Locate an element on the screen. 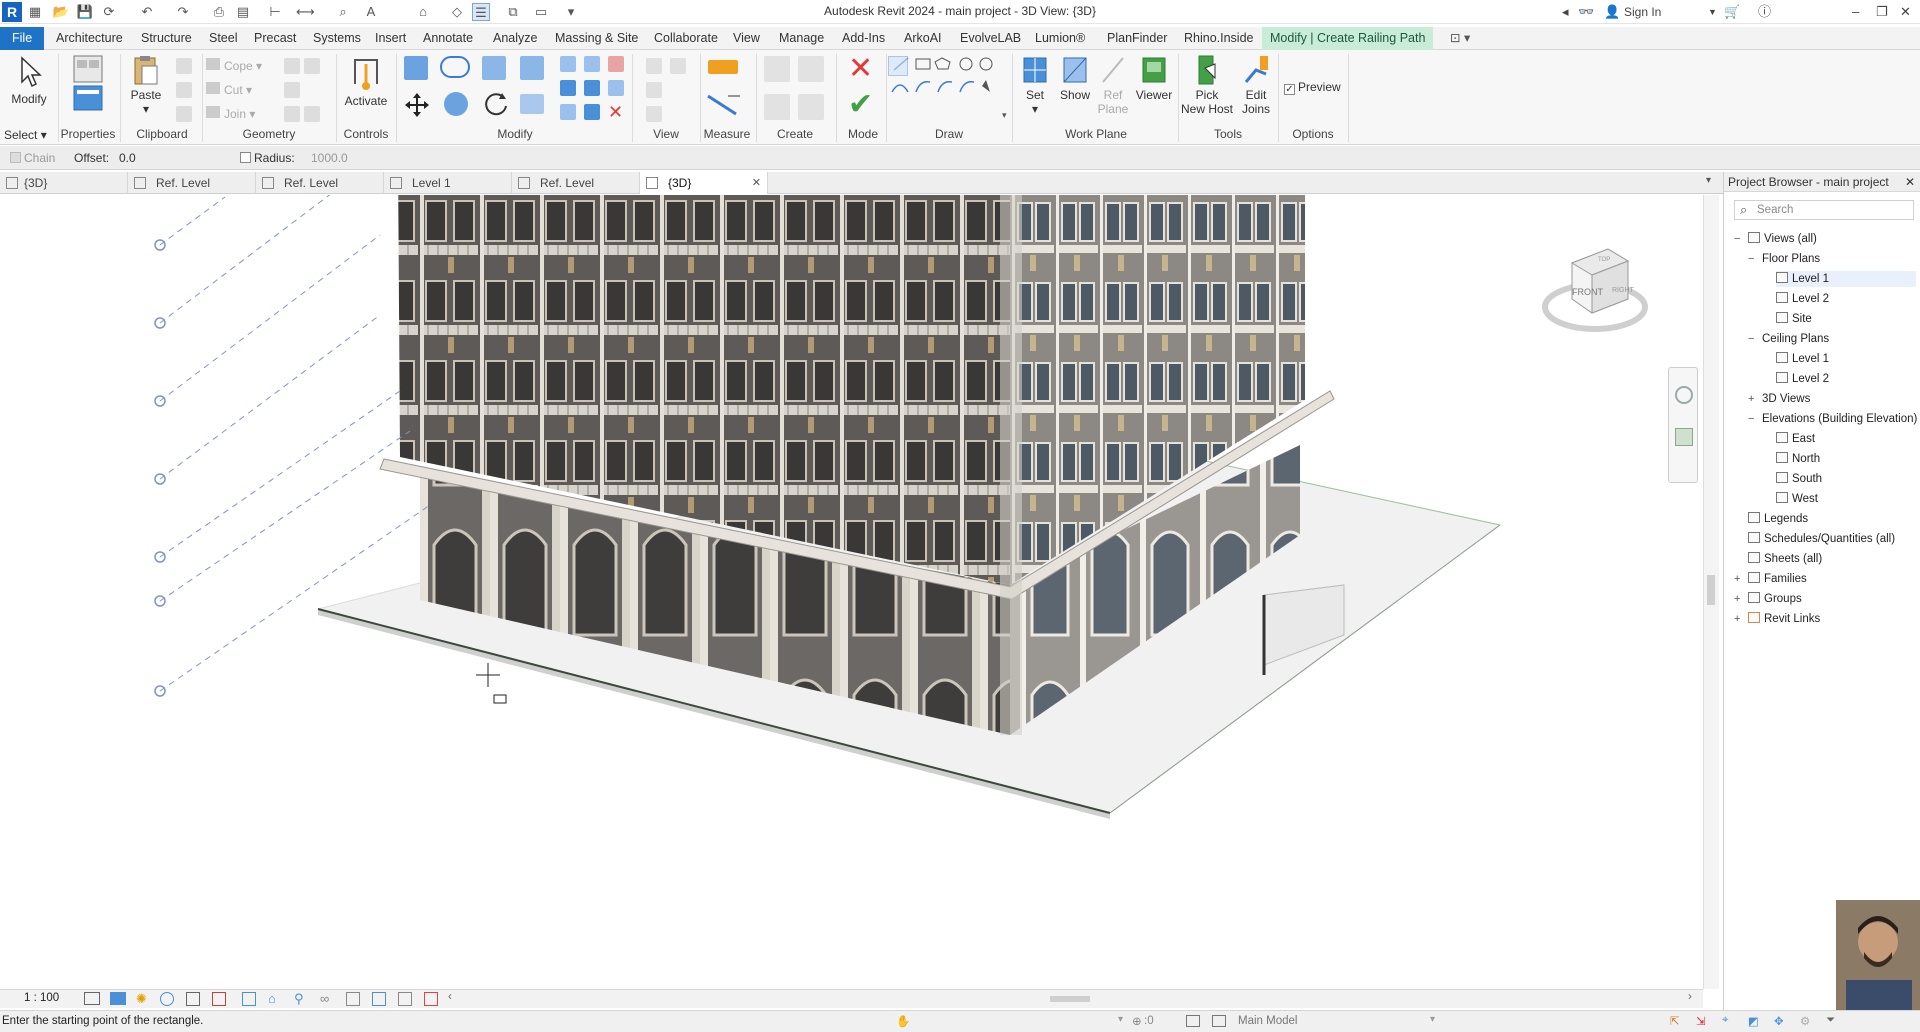 This screenshot has height=1032, width=1920. mirror-draw-icon is located at coordinates (532, 68).